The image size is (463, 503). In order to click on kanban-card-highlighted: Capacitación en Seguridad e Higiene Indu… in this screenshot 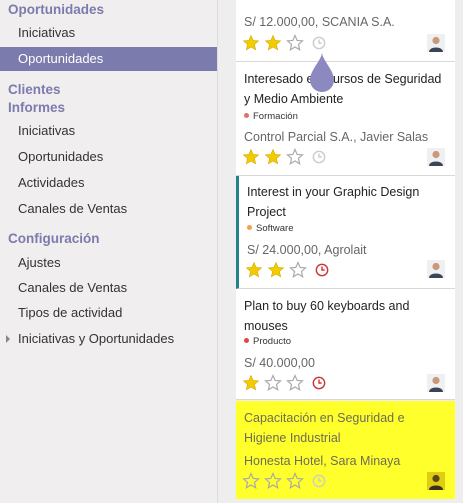, I will do `click(345, 450)`.